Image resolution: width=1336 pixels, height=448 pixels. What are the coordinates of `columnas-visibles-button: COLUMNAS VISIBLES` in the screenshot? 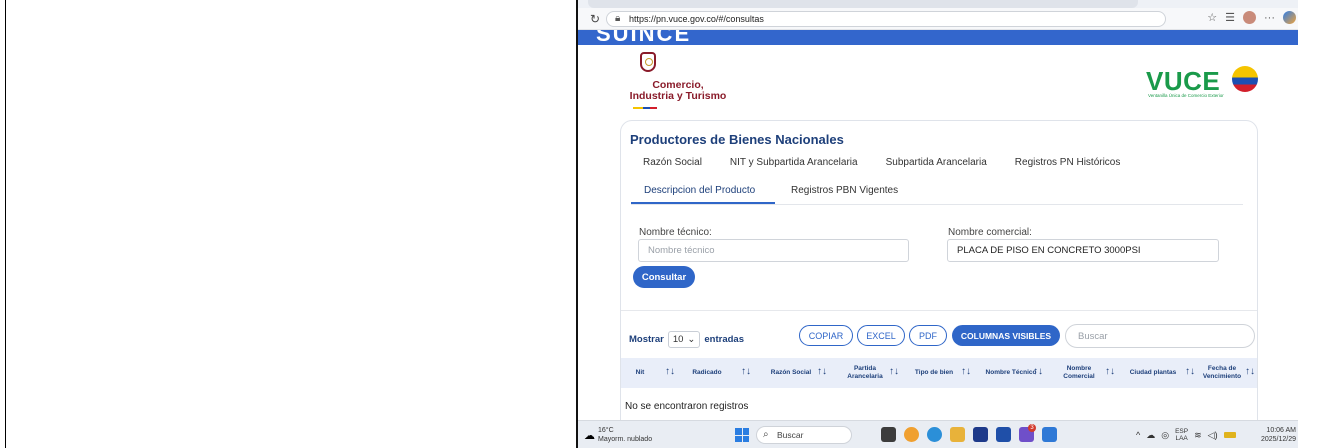 It's located at (1006, 335).